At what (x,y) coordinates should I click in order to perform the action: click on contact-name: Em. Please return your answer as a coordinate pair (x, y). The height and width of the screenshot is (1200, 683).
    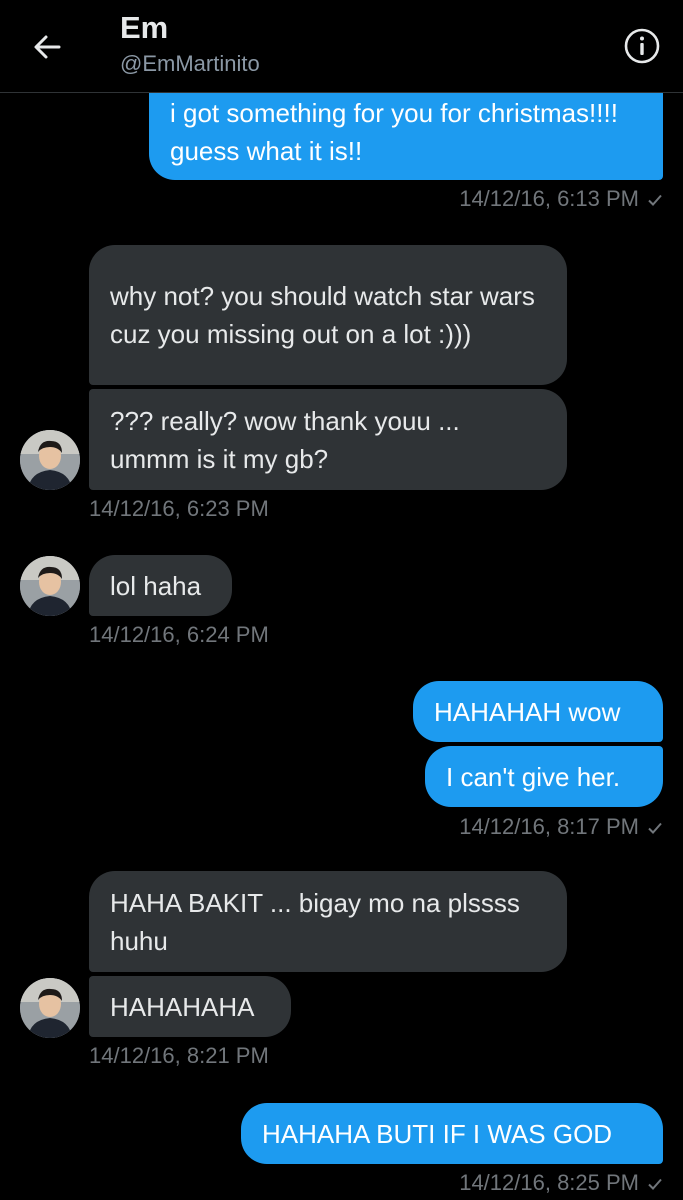
    Looking at the image, I should click on (144, 28).